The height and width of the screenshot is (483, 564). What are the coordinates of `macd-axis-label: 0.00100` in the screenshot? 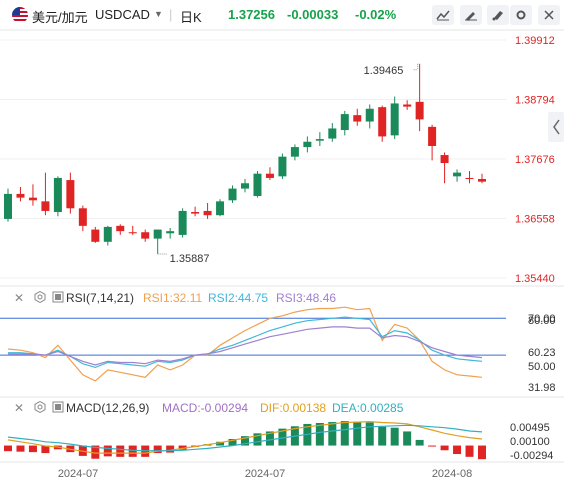 It's located at (530, 442).